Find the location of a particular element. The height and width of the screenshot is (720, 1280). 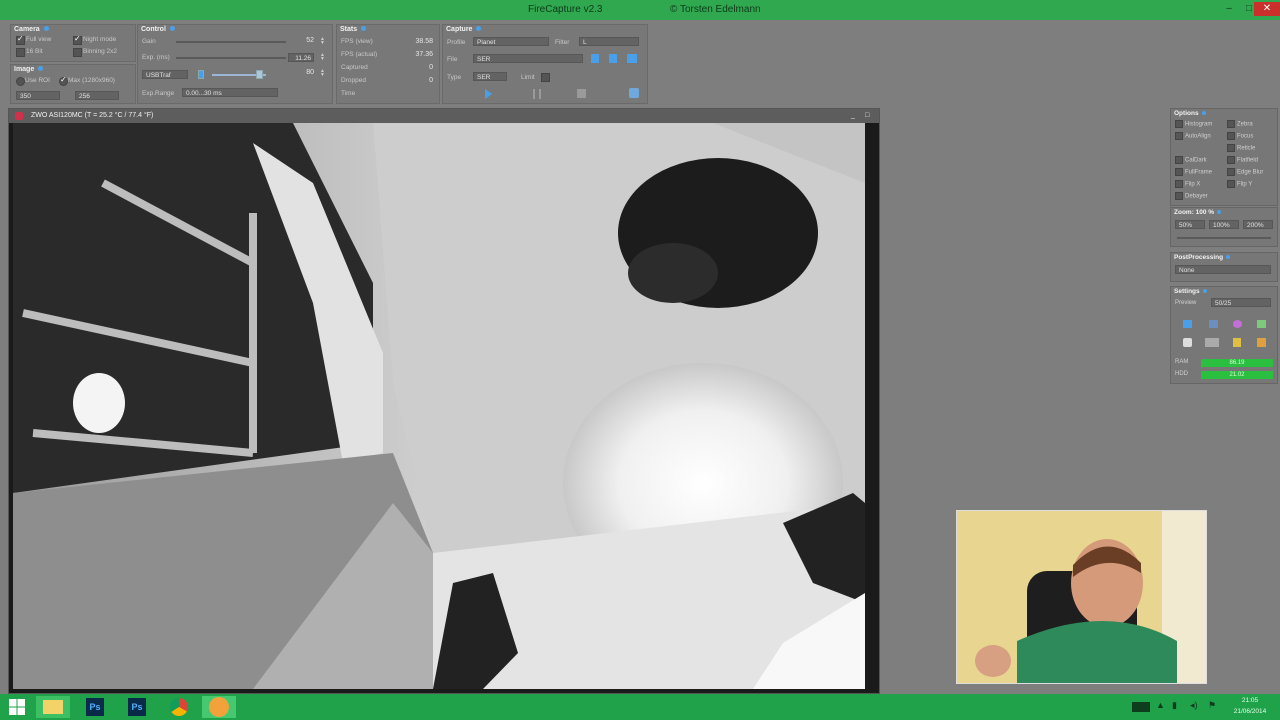

start-button is located at coordinates (17, 707).